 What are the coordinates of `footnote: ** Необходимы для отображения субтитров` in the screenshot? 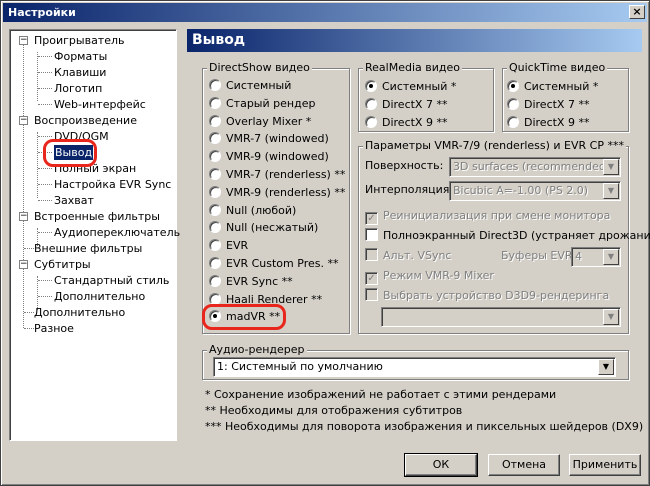 It's located at (334, 410).